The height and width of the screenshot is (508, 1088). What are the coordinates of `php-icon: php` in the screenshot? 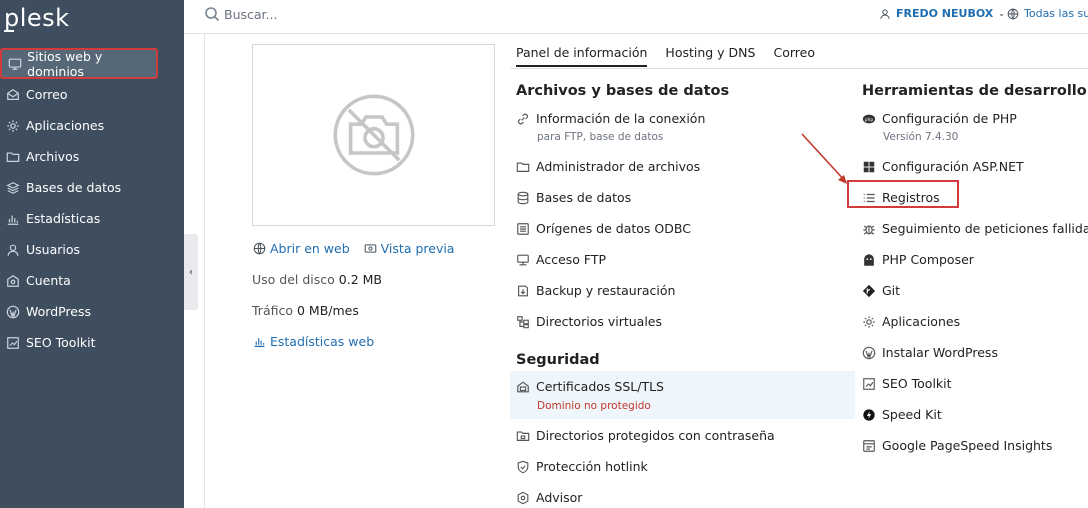 It's located at (869, 119).